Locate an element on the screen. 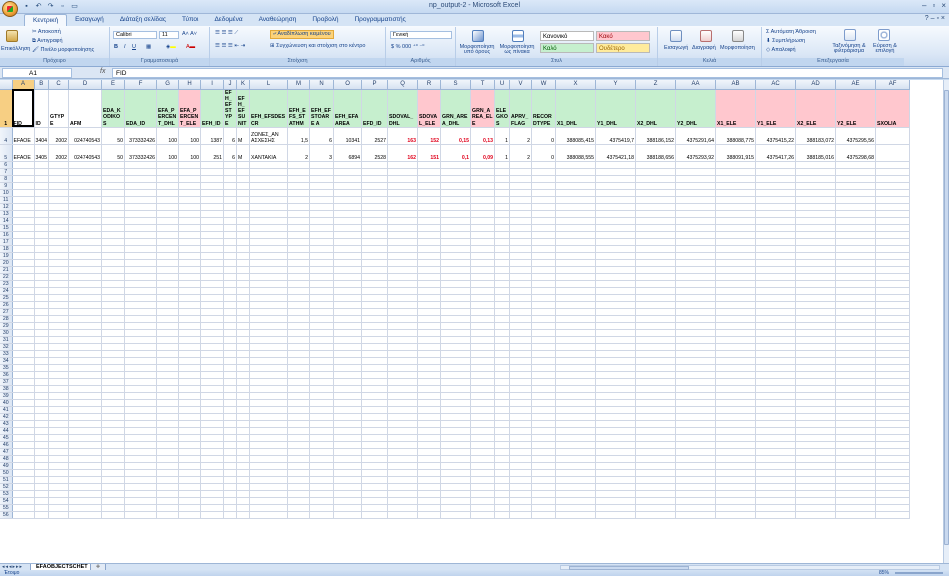 The height and width of the screenshot is (576, 949). style-normal: Κανονικό is located at coordinates (567, 36).